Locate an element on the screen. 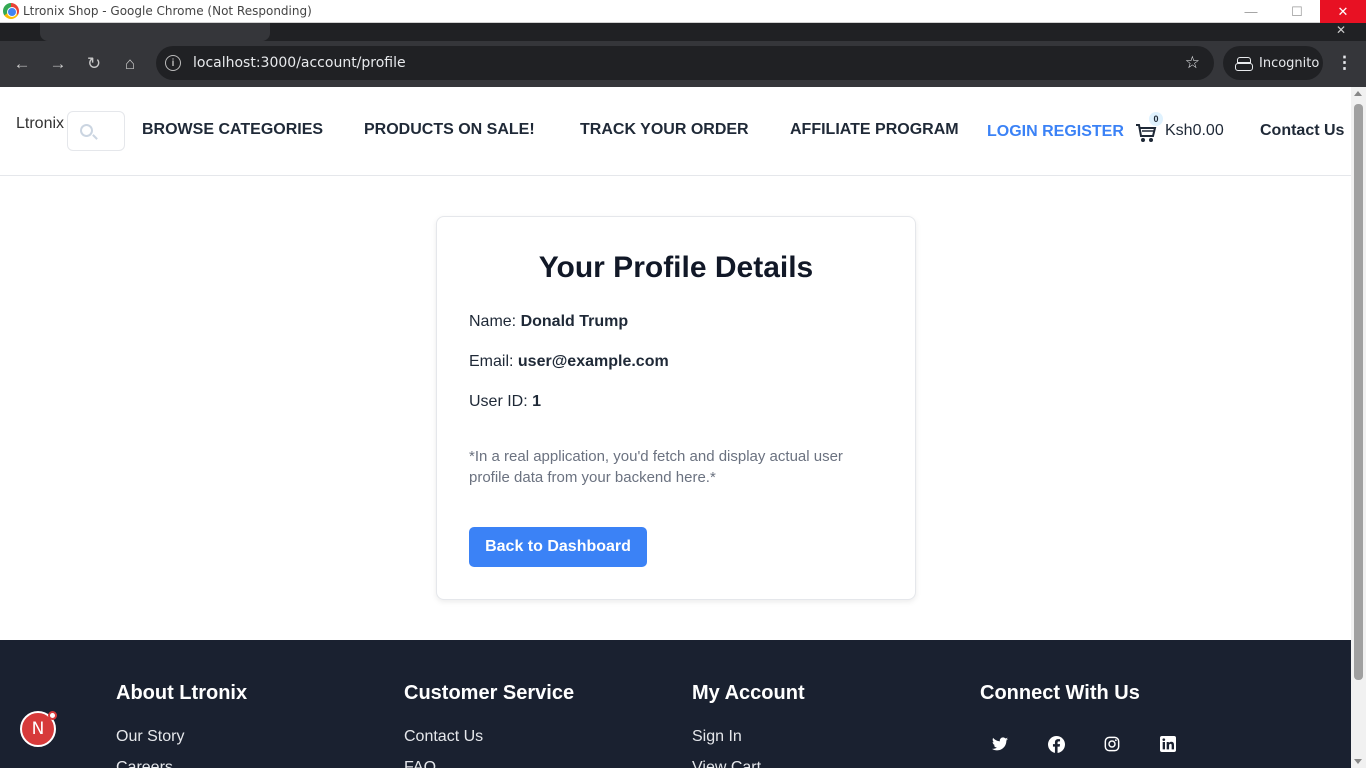 The height and width of the screenshot is (768, 1366). footer-link-careers: Careers is located at coordinates (144, 763).